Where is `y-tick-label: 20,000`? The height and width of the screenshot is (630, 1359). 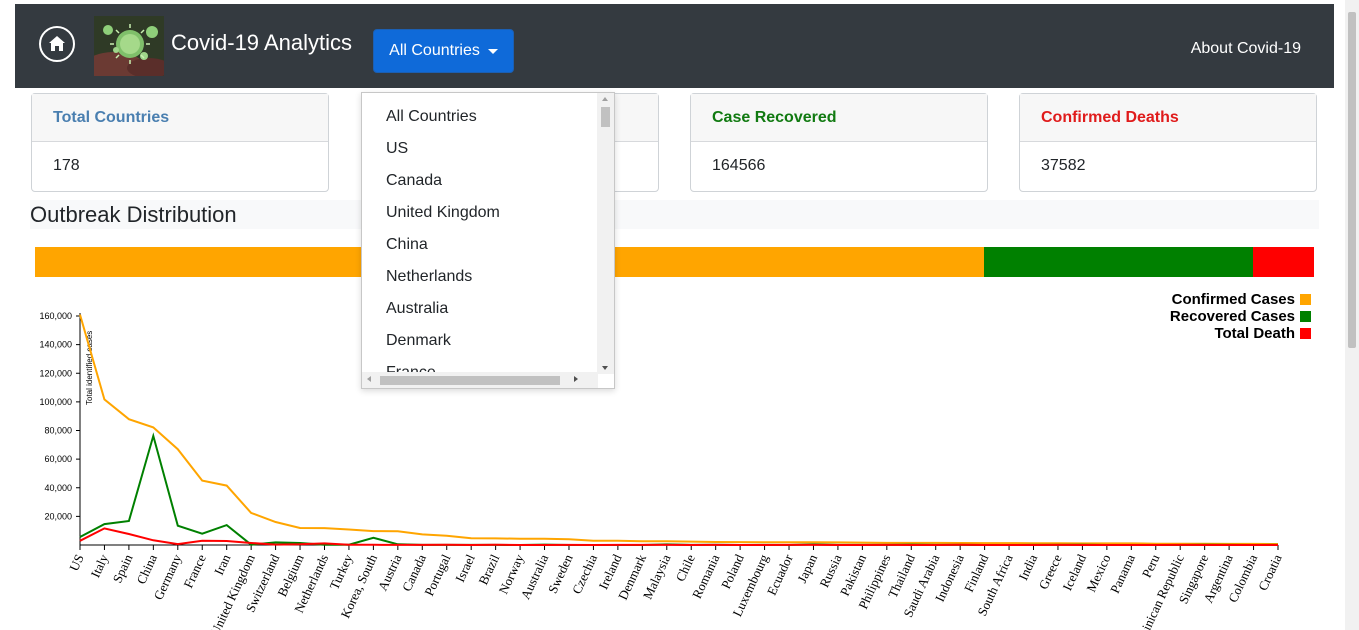
y-tick-label: 20,000 is located at coordinates (58, 516).